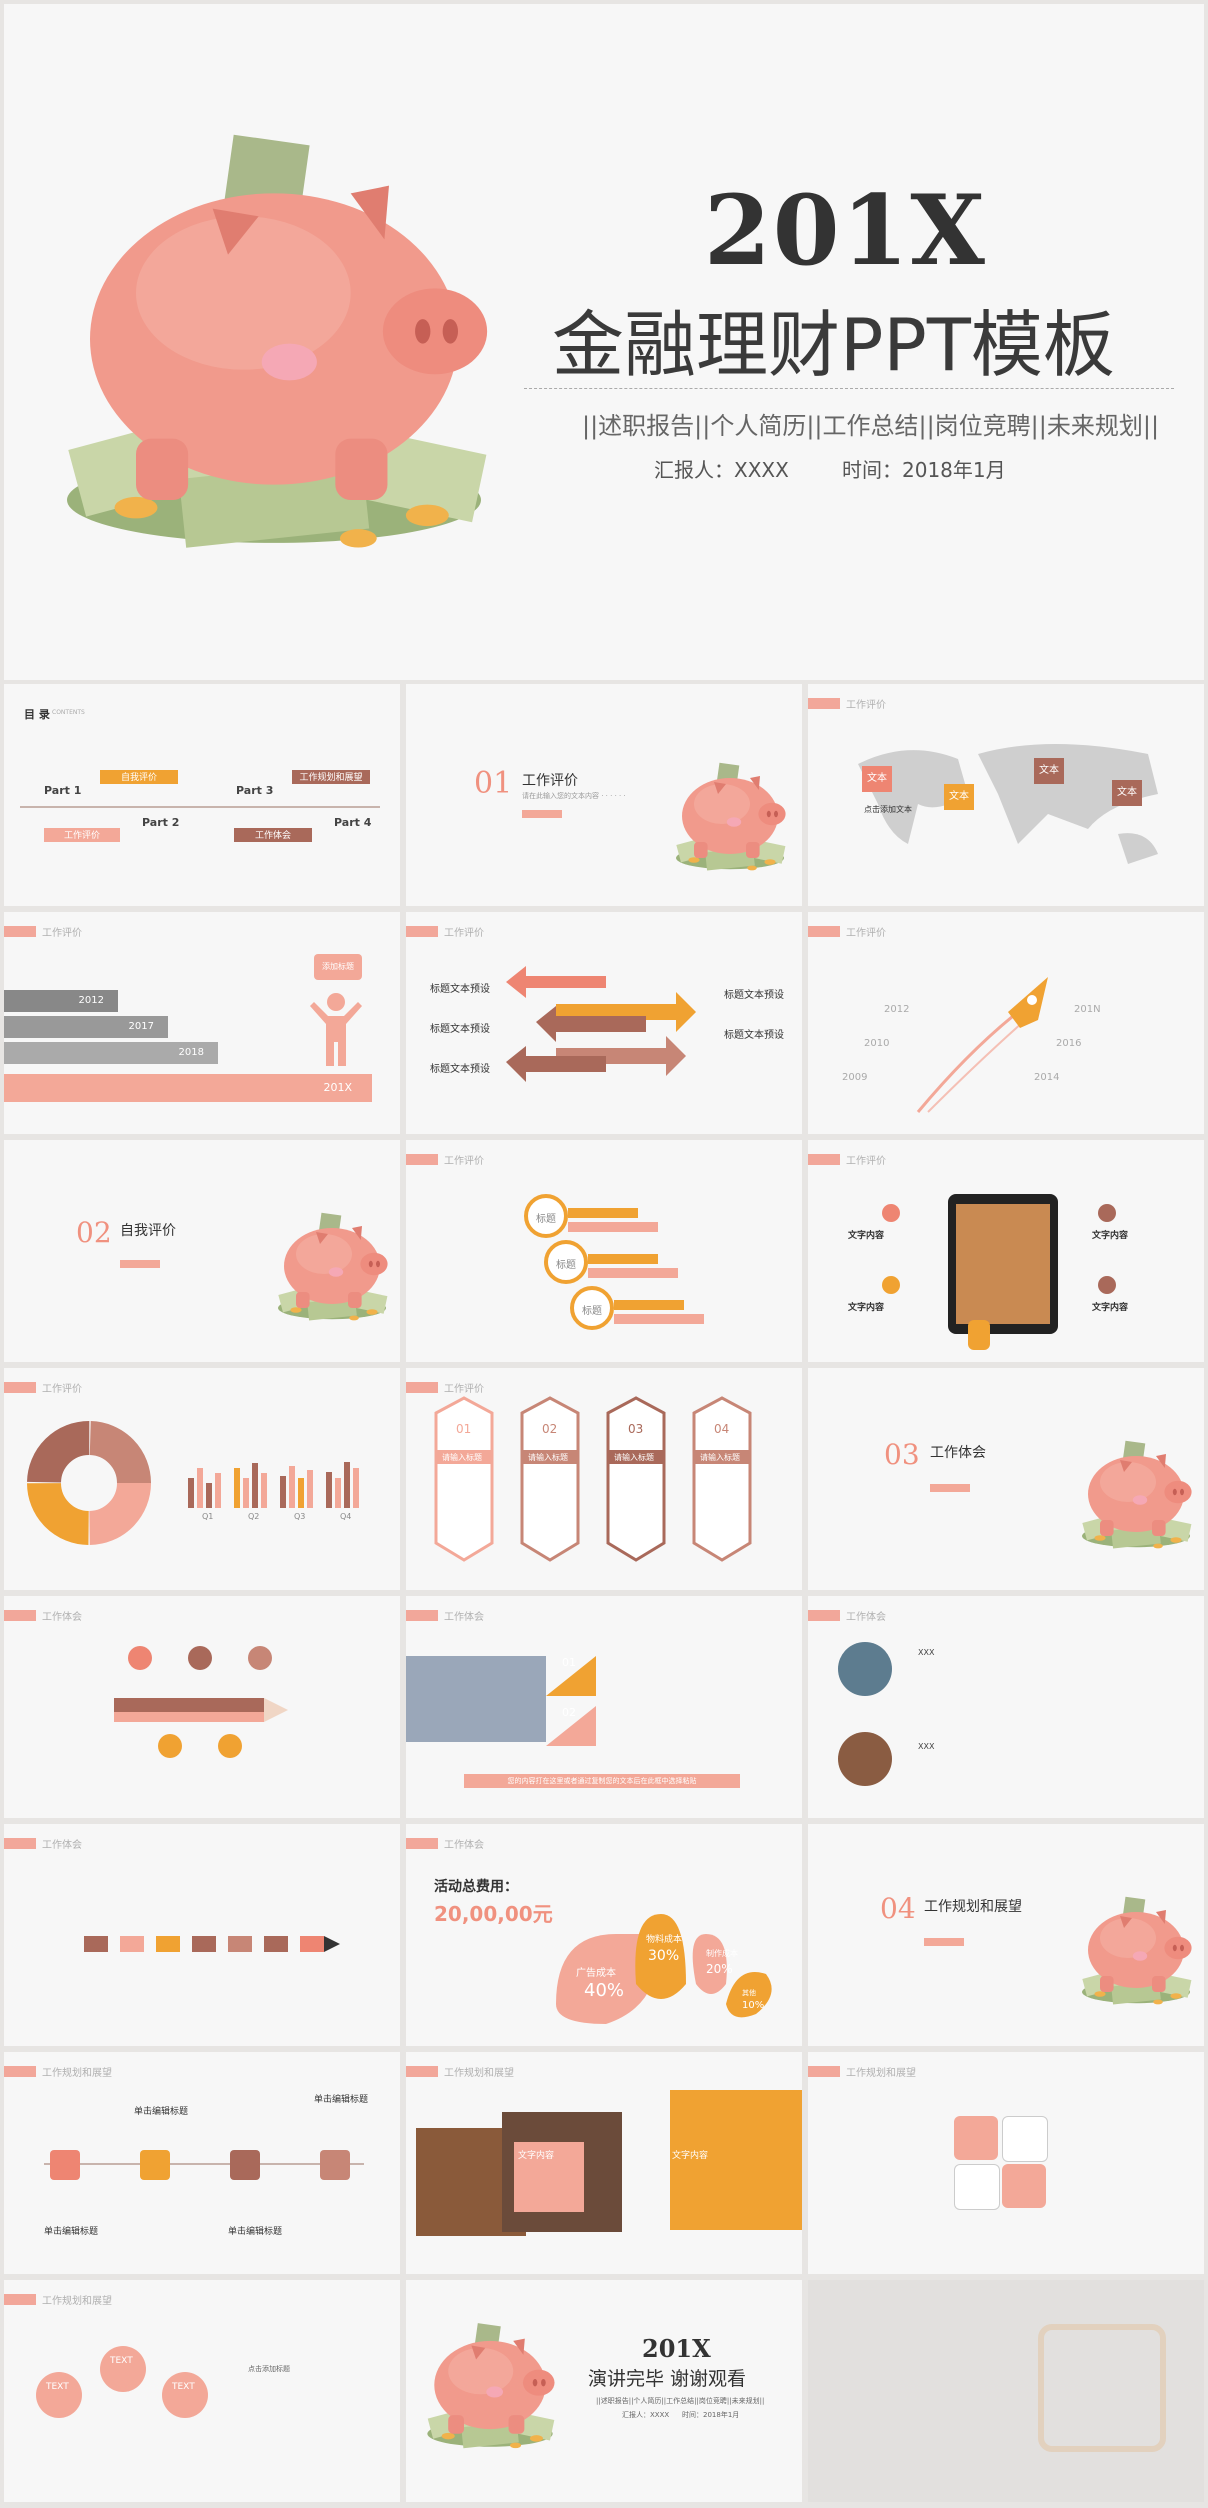  I want to click on photo-steps-slide: 工作体会 01 02 您的内容打在这里或者通过复制您的文本后在此框中选择粘贴, so click(604, 1707).